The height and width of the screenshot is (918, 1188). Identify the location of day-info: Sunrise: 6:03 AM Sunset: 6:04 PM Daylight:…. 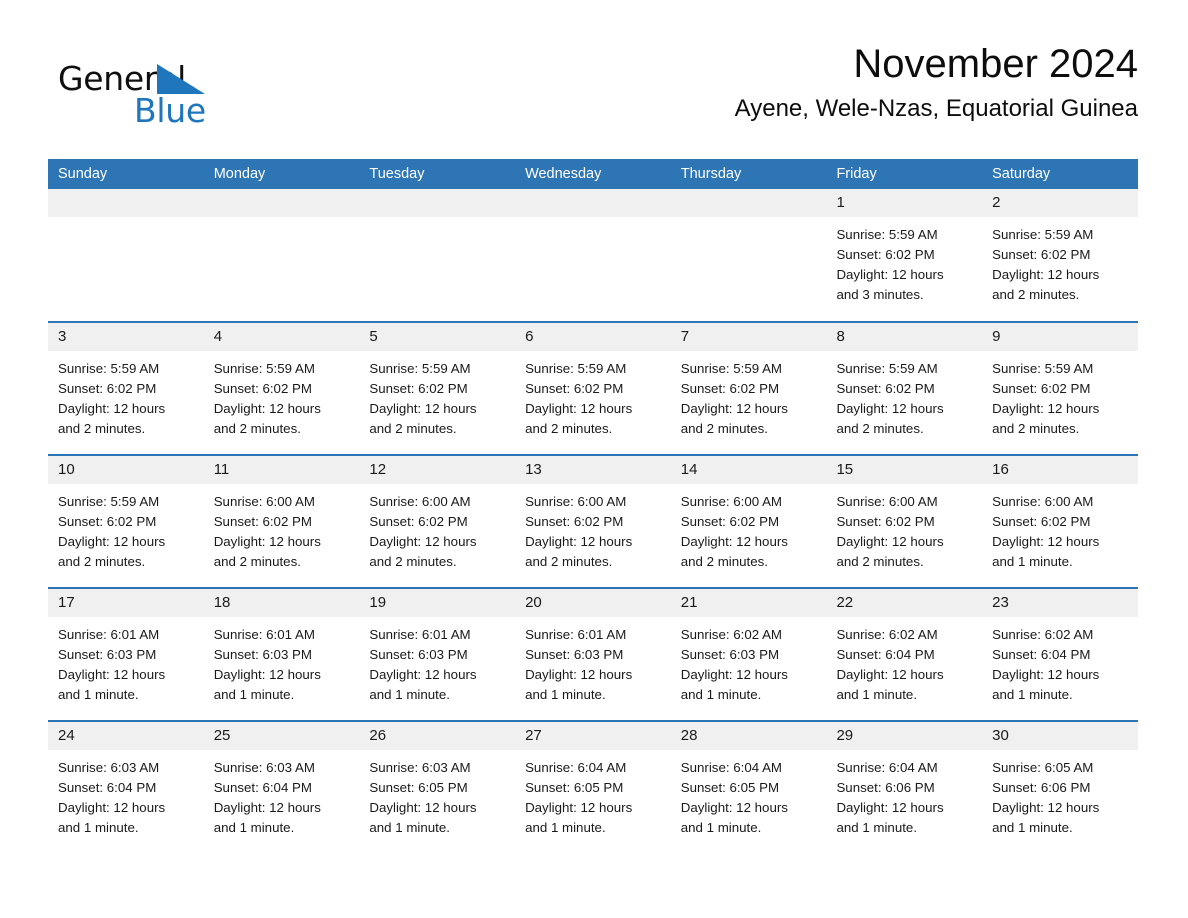
(282, 794).